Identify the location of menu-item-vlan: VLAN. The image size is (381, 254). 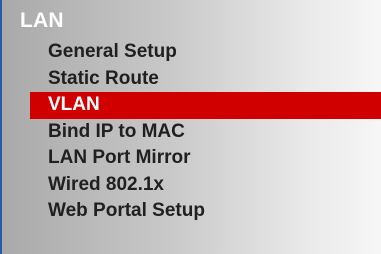
(205, 105).